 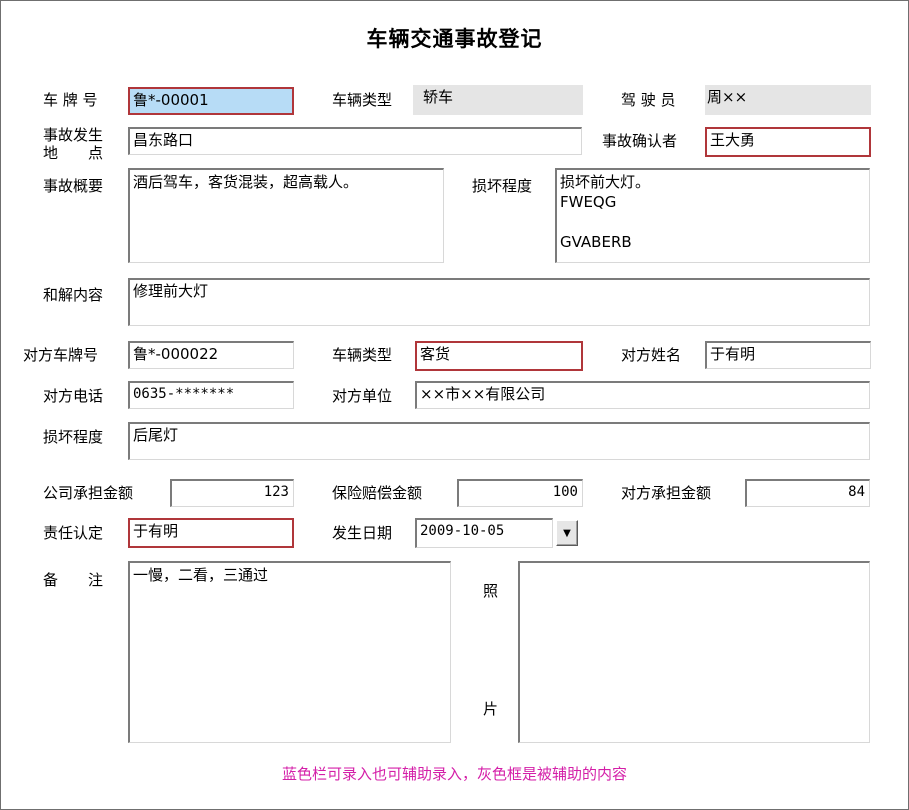 I want to click on date-input: 2009-10-05, so click(x=484, y=533).